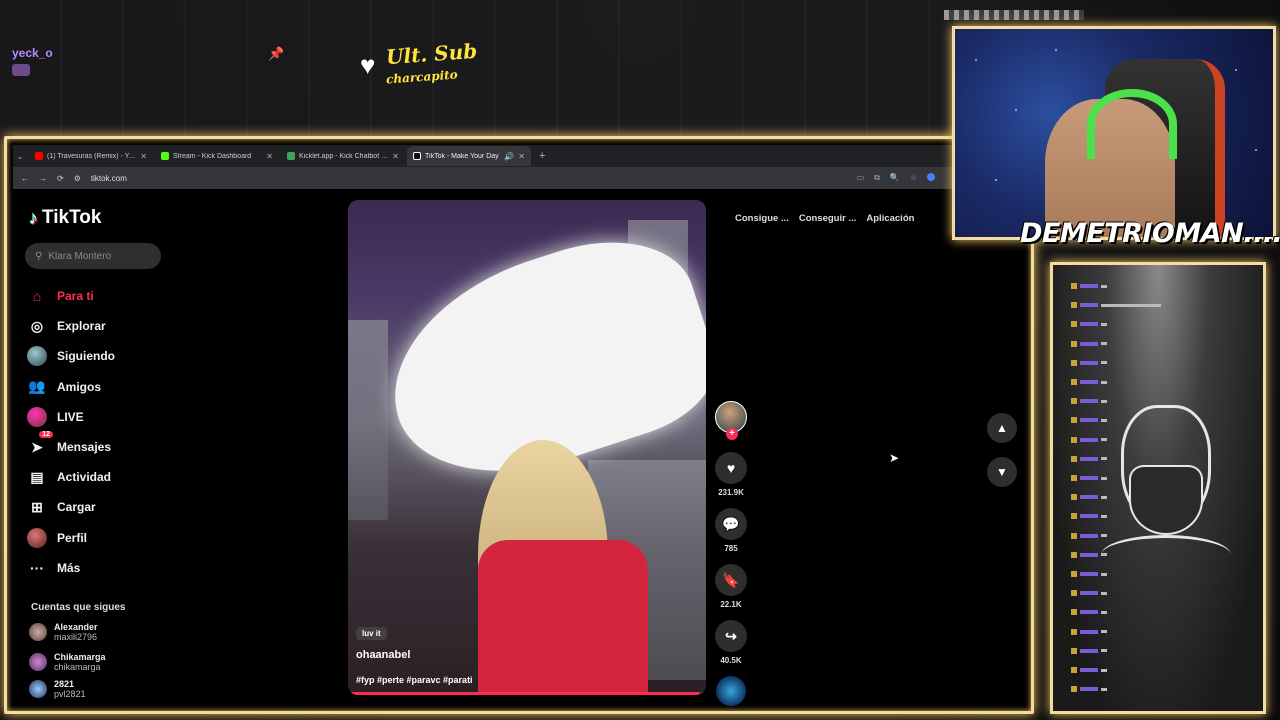 This screenshot has width=1280, height=720. I want to click on account-name: 2821, so click(64, 684).